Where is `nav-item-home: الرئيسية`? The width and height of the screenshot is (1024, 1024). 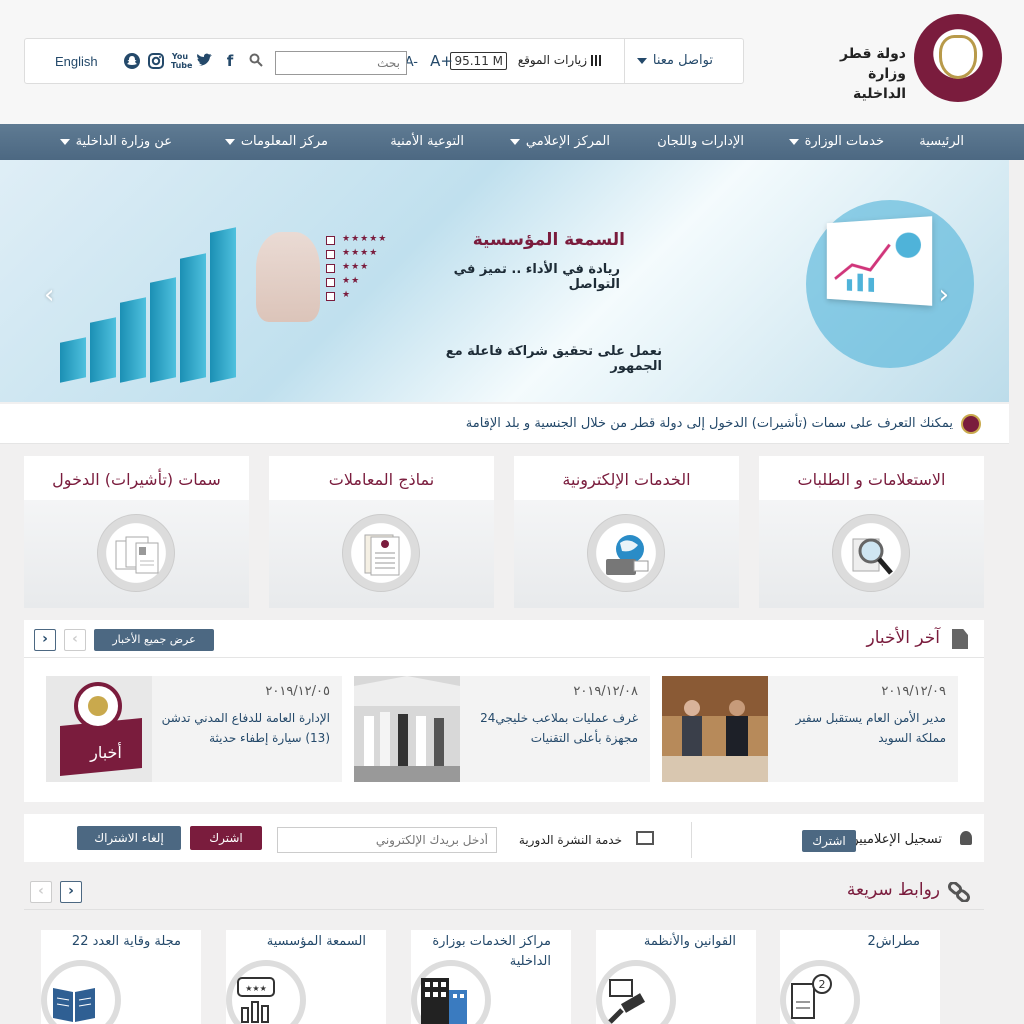 nav-item-home: الرئيسية is located at coordinates (941, 141).